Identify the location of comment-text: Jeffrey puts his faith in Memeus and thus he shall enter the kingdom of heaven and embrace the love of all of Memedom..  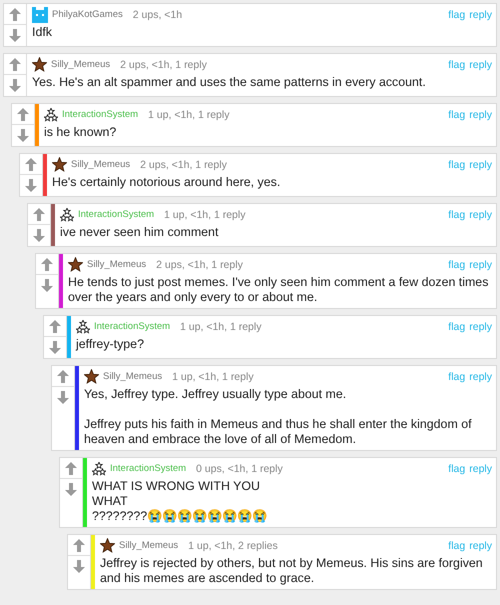
(278, 432).